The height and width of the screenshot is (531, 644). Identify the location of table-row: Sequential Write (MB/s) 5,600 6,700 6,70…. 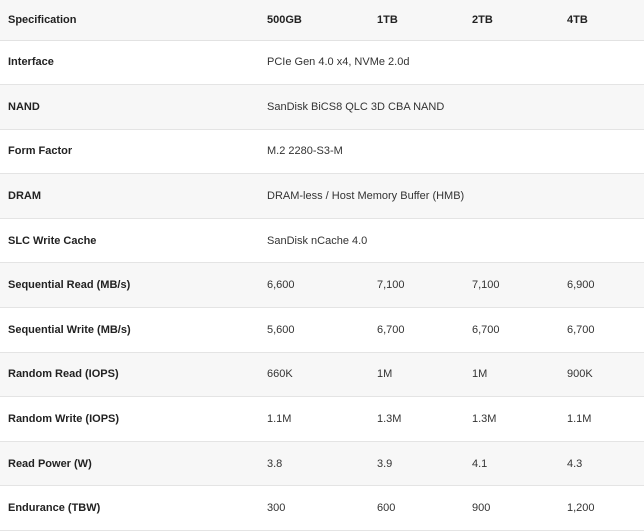
(322, 330).